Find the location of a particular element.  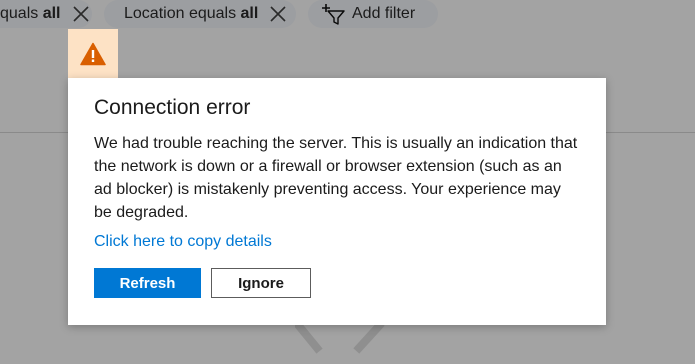

dialog-buttons: Refresh Ignore is located at coordinates (337, 283).